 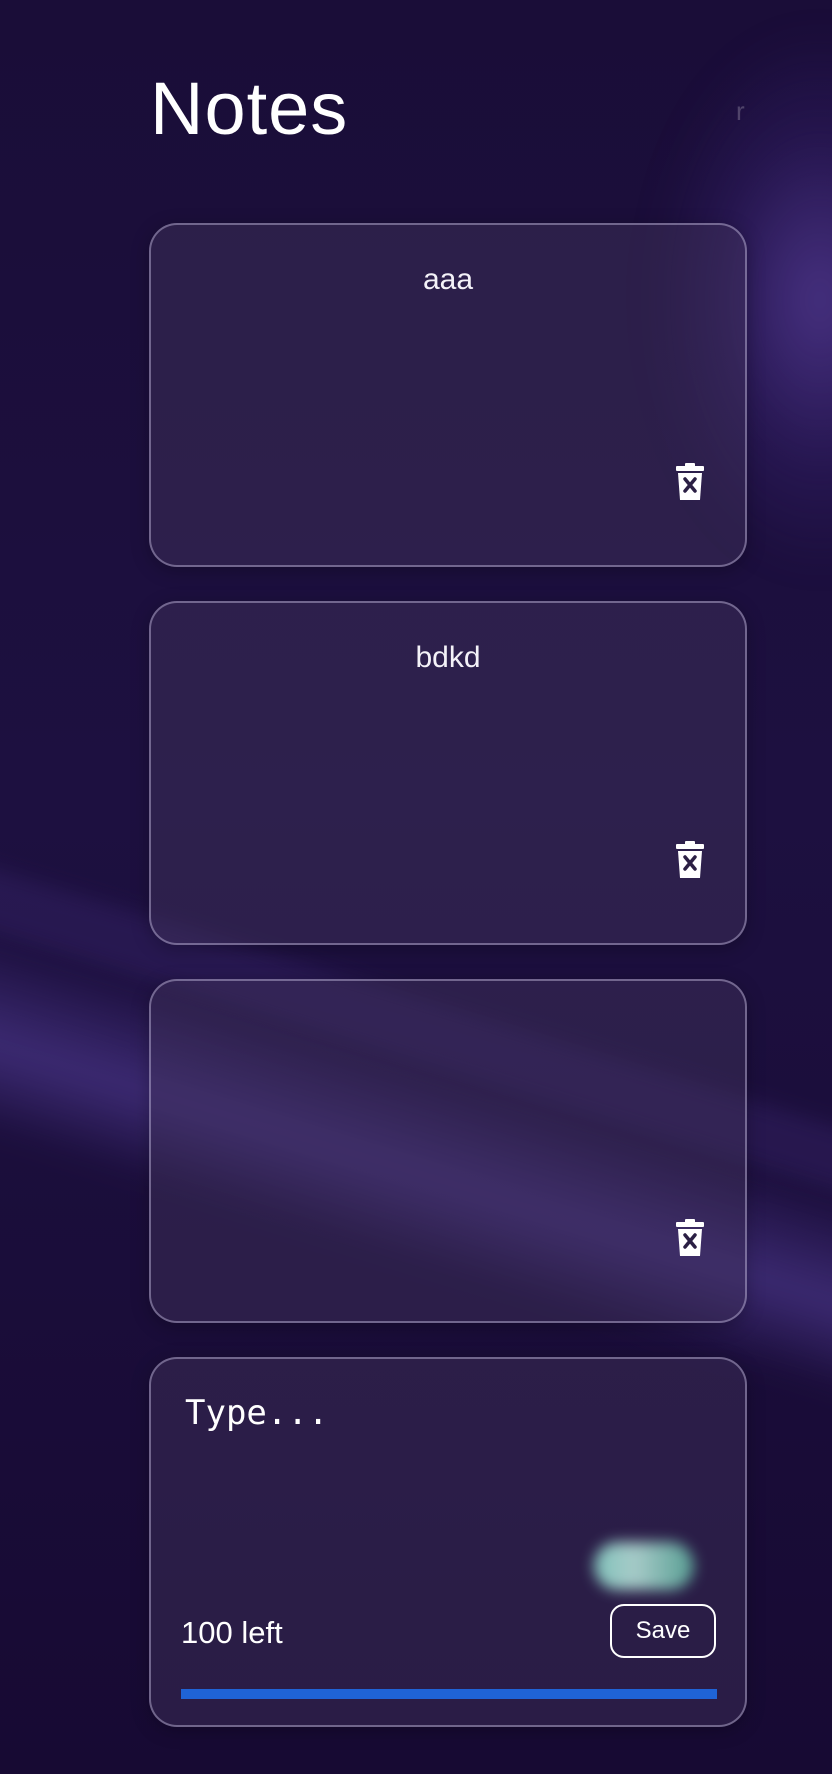 I want to click on save-button: Save, so click(x=663, y=1631).